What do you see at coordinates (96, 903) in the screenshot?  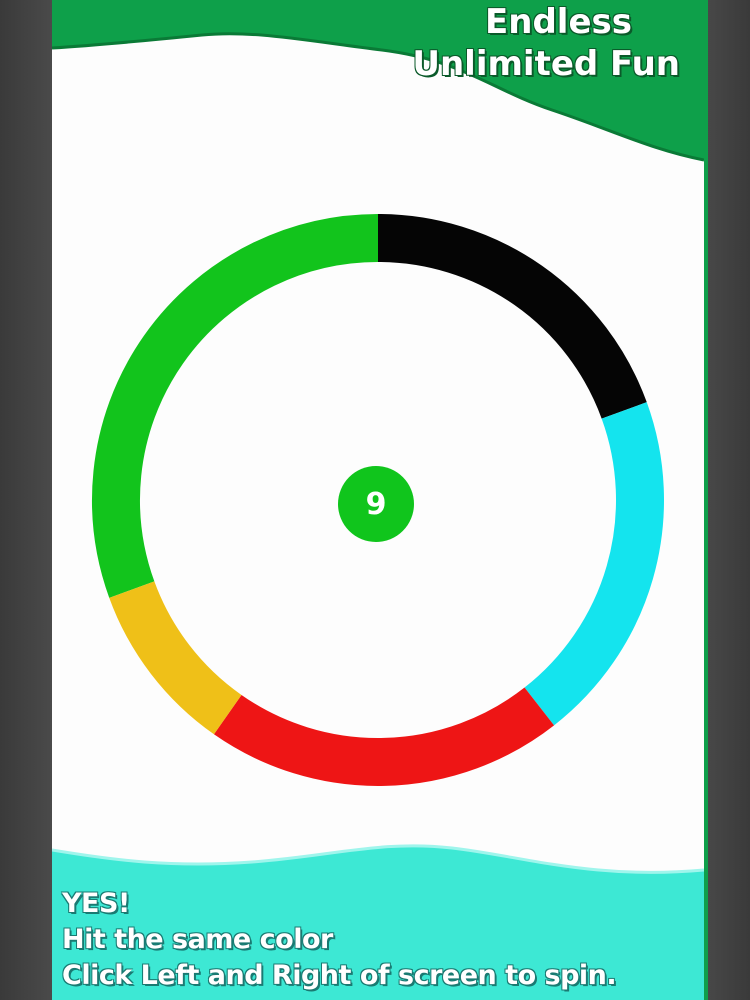 I see `instruction-line1: YES!` at bounding box center [96, 903].